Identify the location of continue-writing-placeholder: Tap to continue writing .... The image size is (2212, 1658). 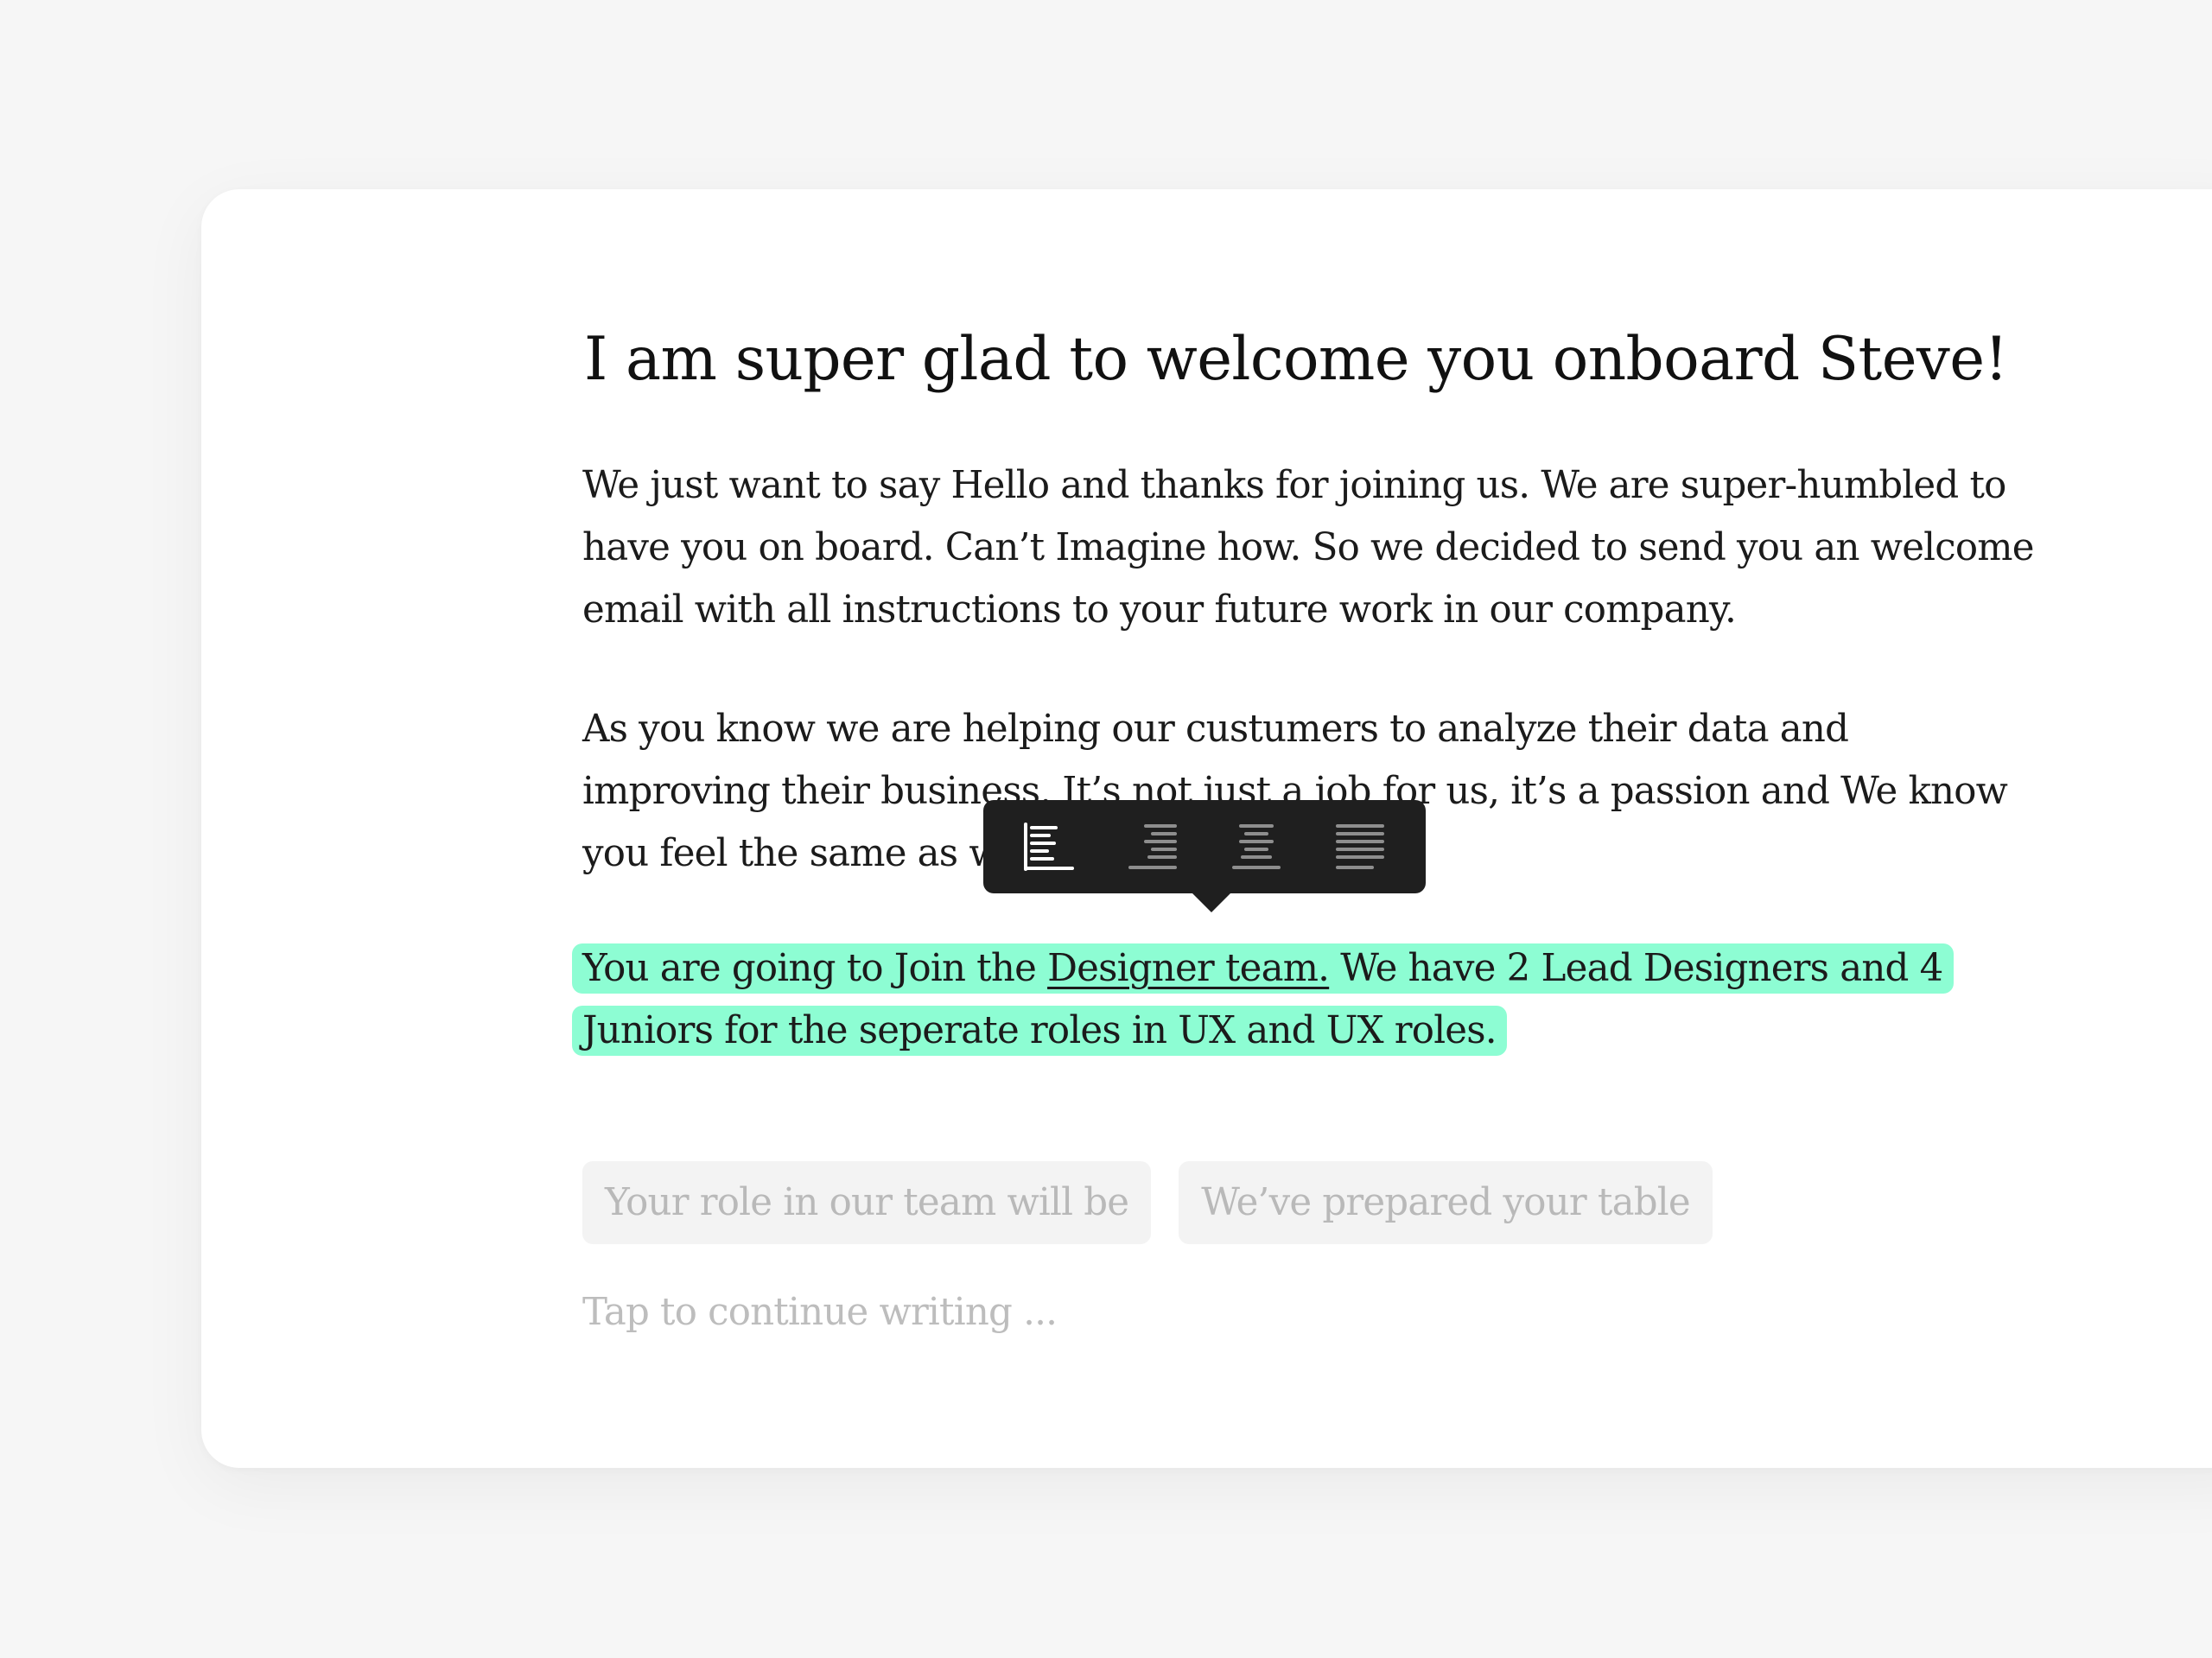
(820, 1312).